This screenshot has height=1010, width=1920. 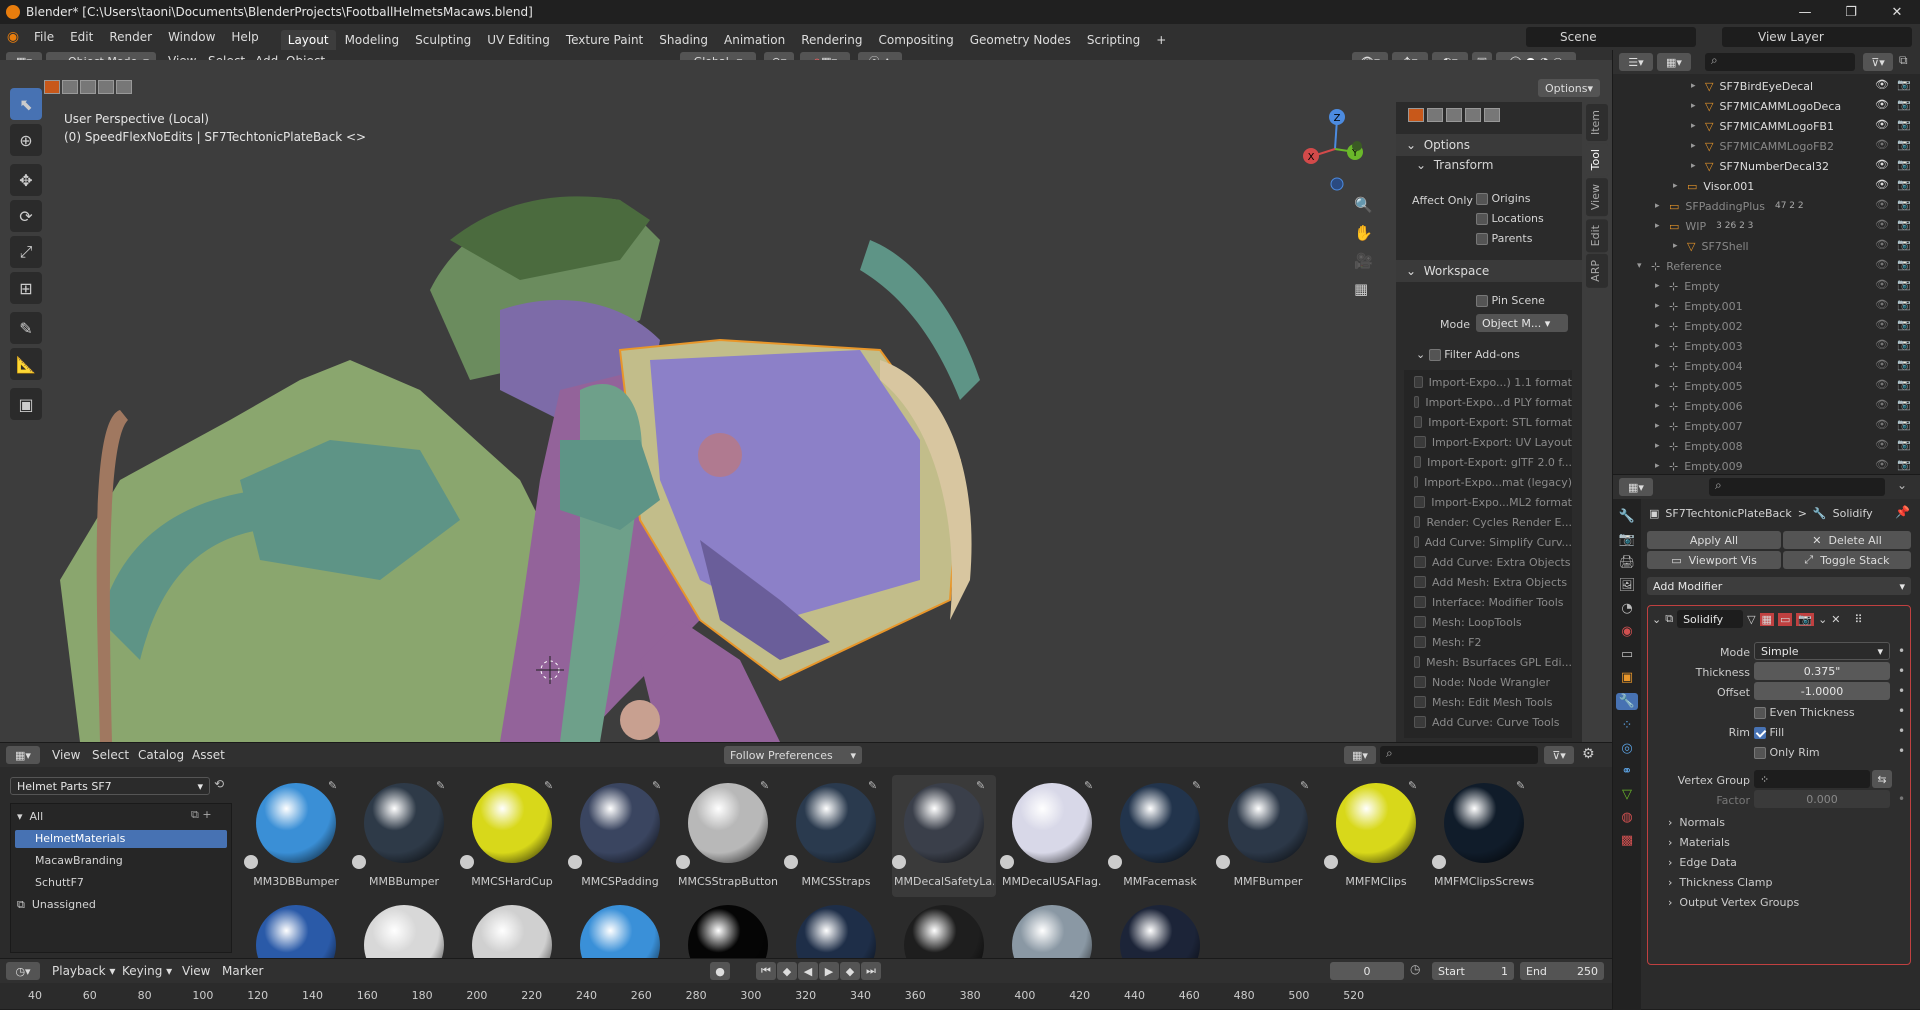 What do you see at coordinates (23, 971) in the screenshot?
I see `timeline-editor-type-button: ◷▾` at bounding box center [23, 971].